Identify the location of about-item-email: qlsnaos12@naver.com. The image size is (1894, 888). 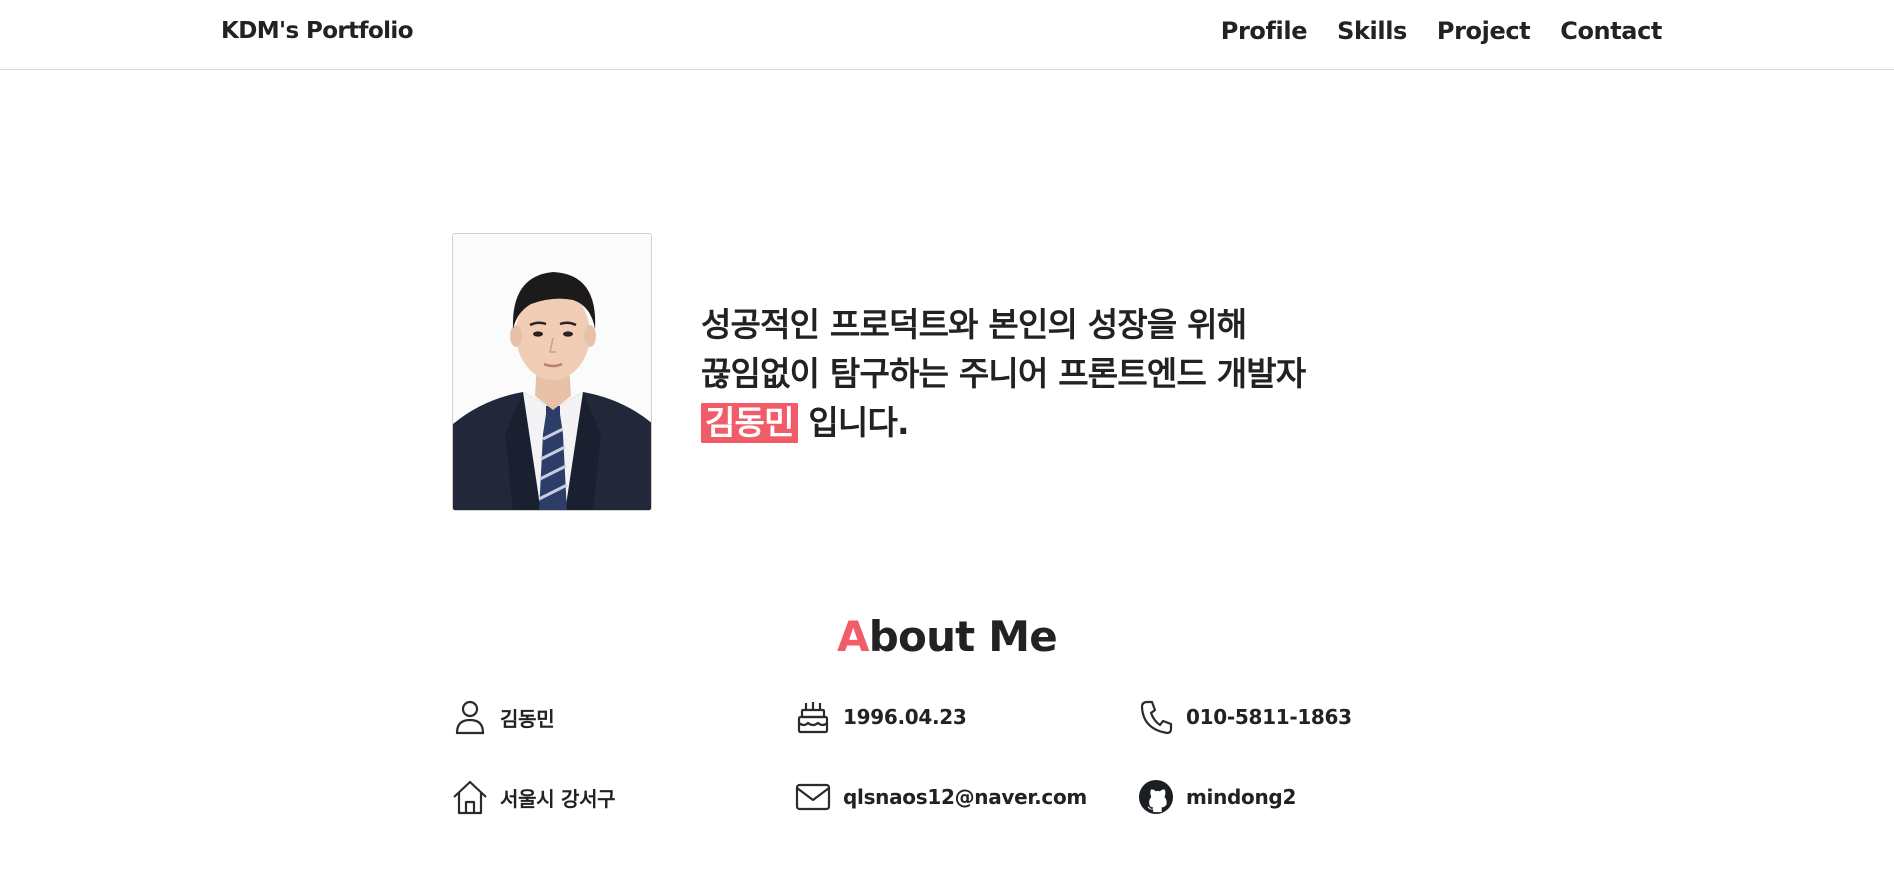
(941, 797).